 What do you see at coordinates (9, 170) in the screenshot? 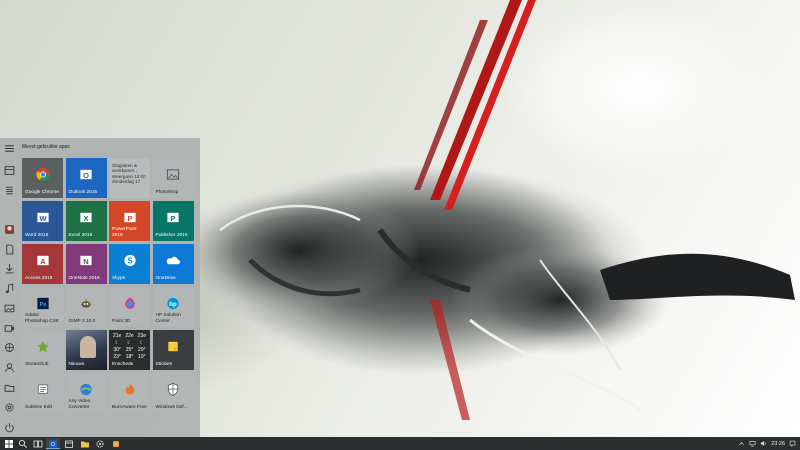
I see `tiles-view-icon` at bounding box center [9, 170].